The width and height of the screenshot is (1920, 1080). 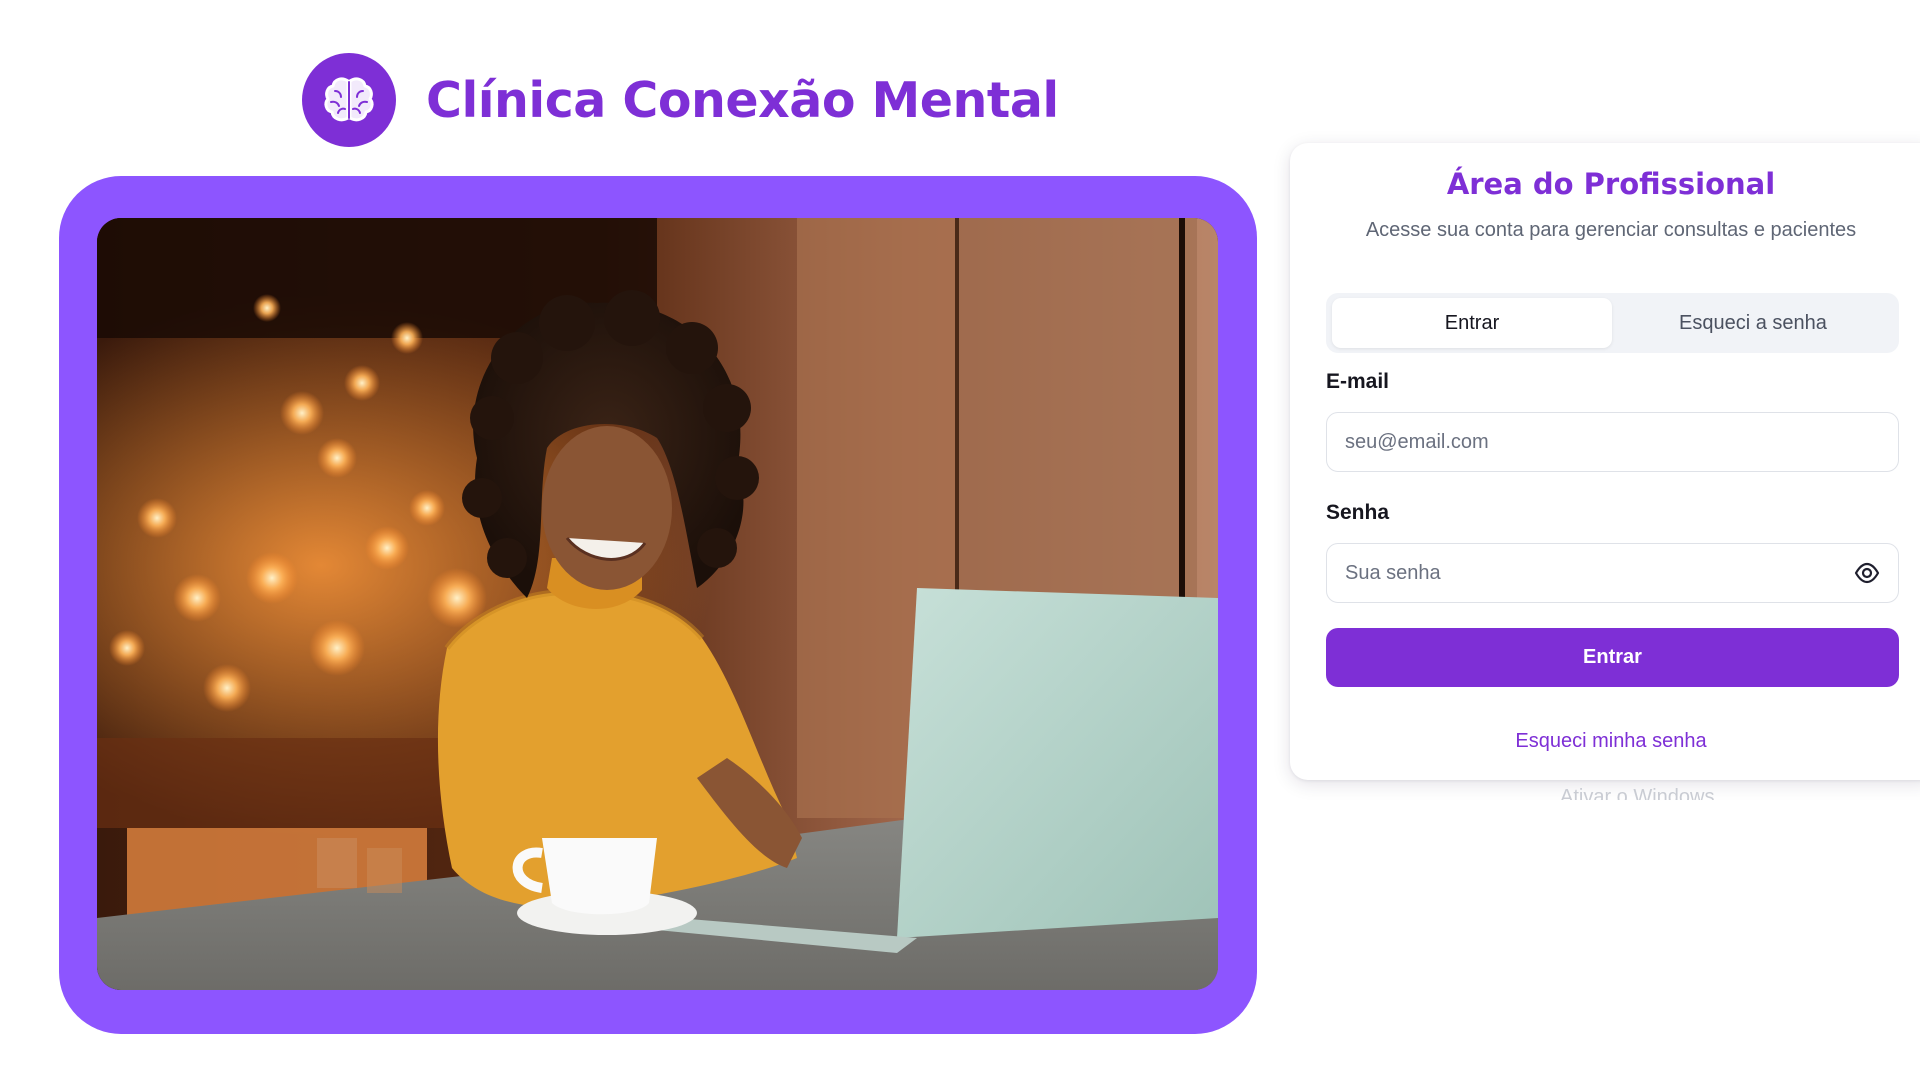 I want to click on brain-icon, so click(x=349, y=100).